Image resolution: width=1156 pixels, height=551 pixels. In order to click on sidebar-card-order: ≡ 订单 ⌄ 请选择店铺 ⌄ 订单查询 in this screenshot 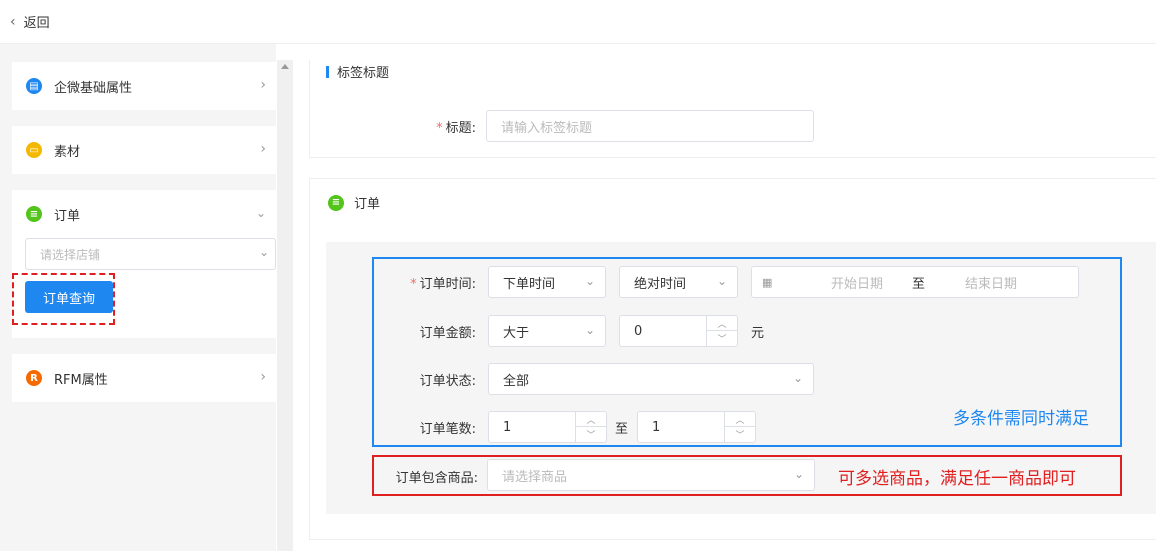, I will do `click(144, 264)`.